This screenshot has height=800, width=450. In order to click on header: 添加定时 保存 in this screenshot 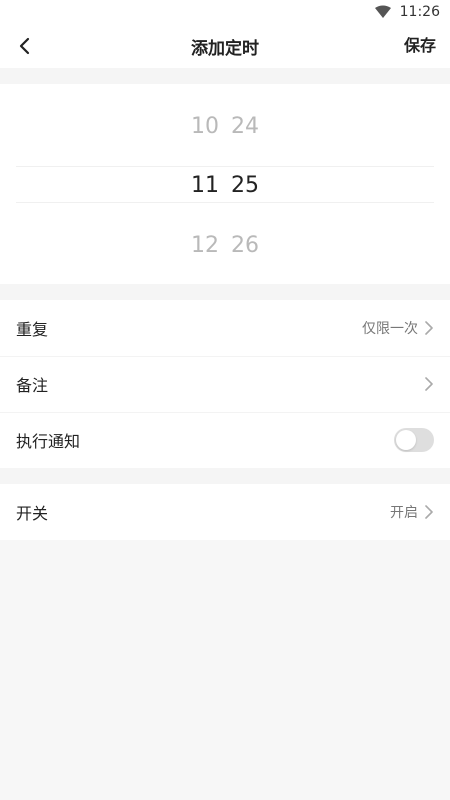, I will do `click(225, 46)`.